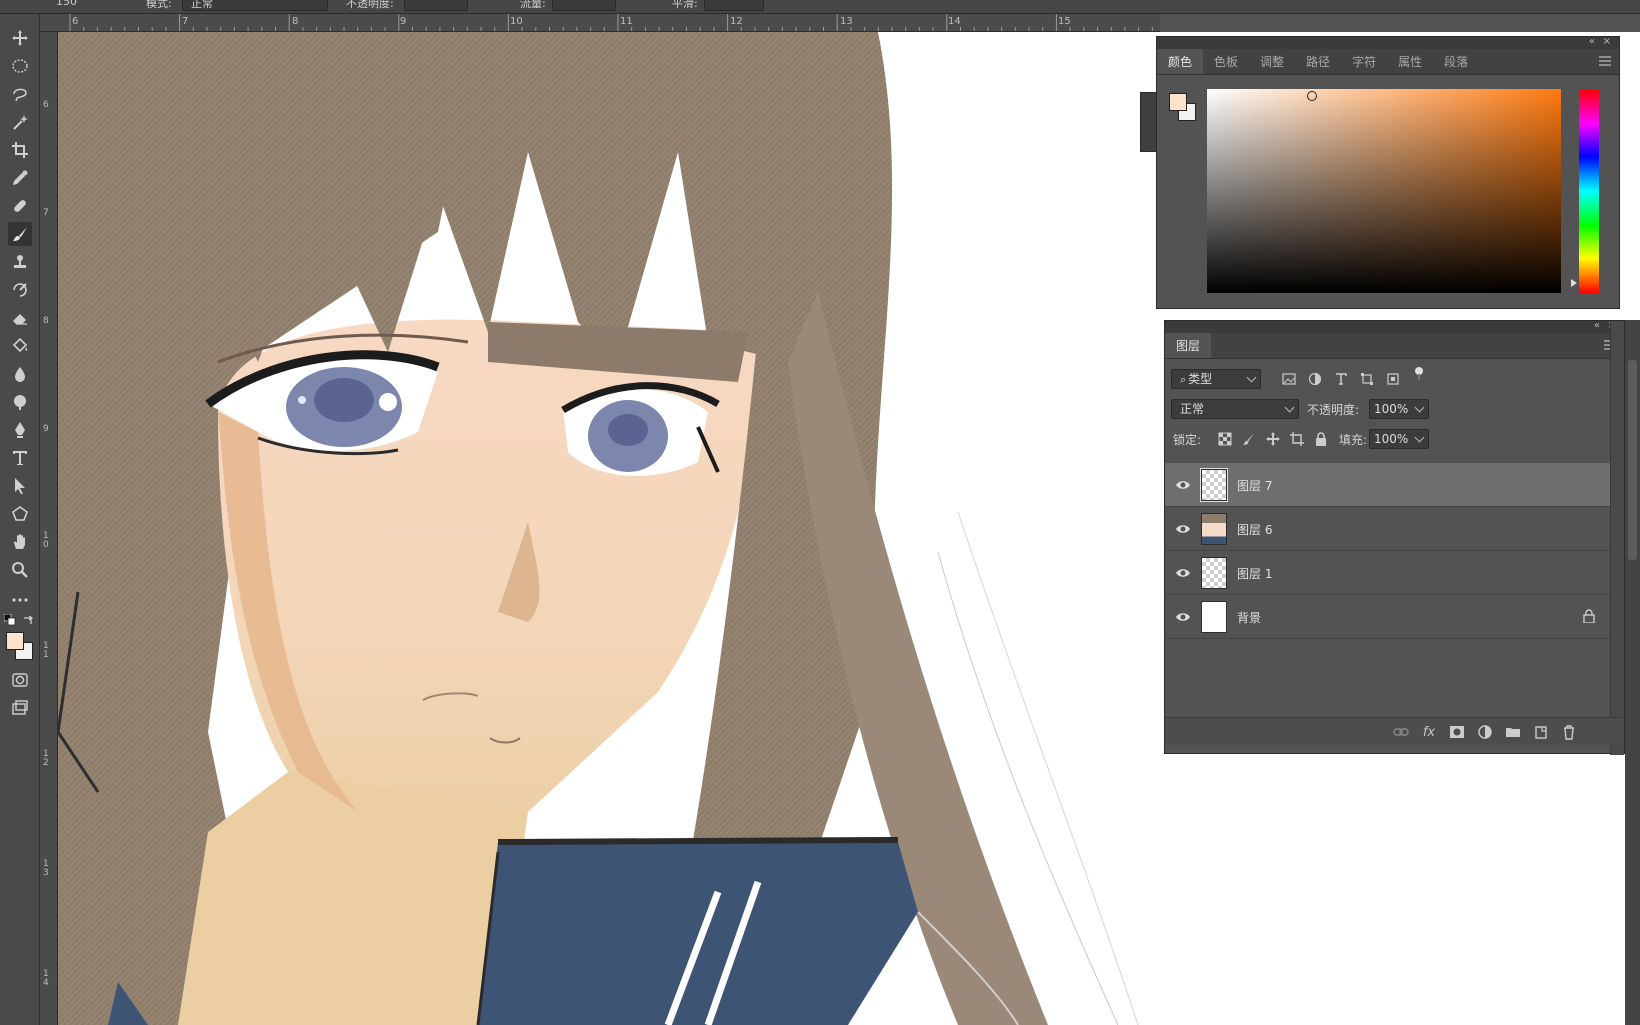  What do you see at coordinates (1249, 439) in the screenshot?
I see `lock-image-pixels-icon` at bounding box center [1249, 439].